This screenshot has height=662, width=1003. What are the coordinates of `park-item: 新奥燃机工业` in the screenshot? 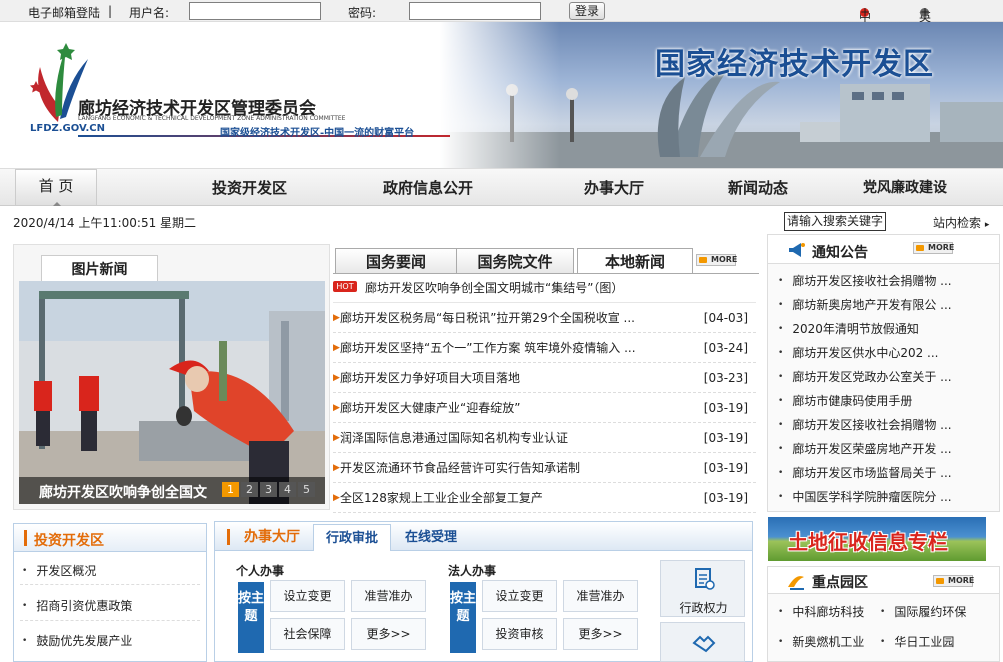 It's located at (821, 641).